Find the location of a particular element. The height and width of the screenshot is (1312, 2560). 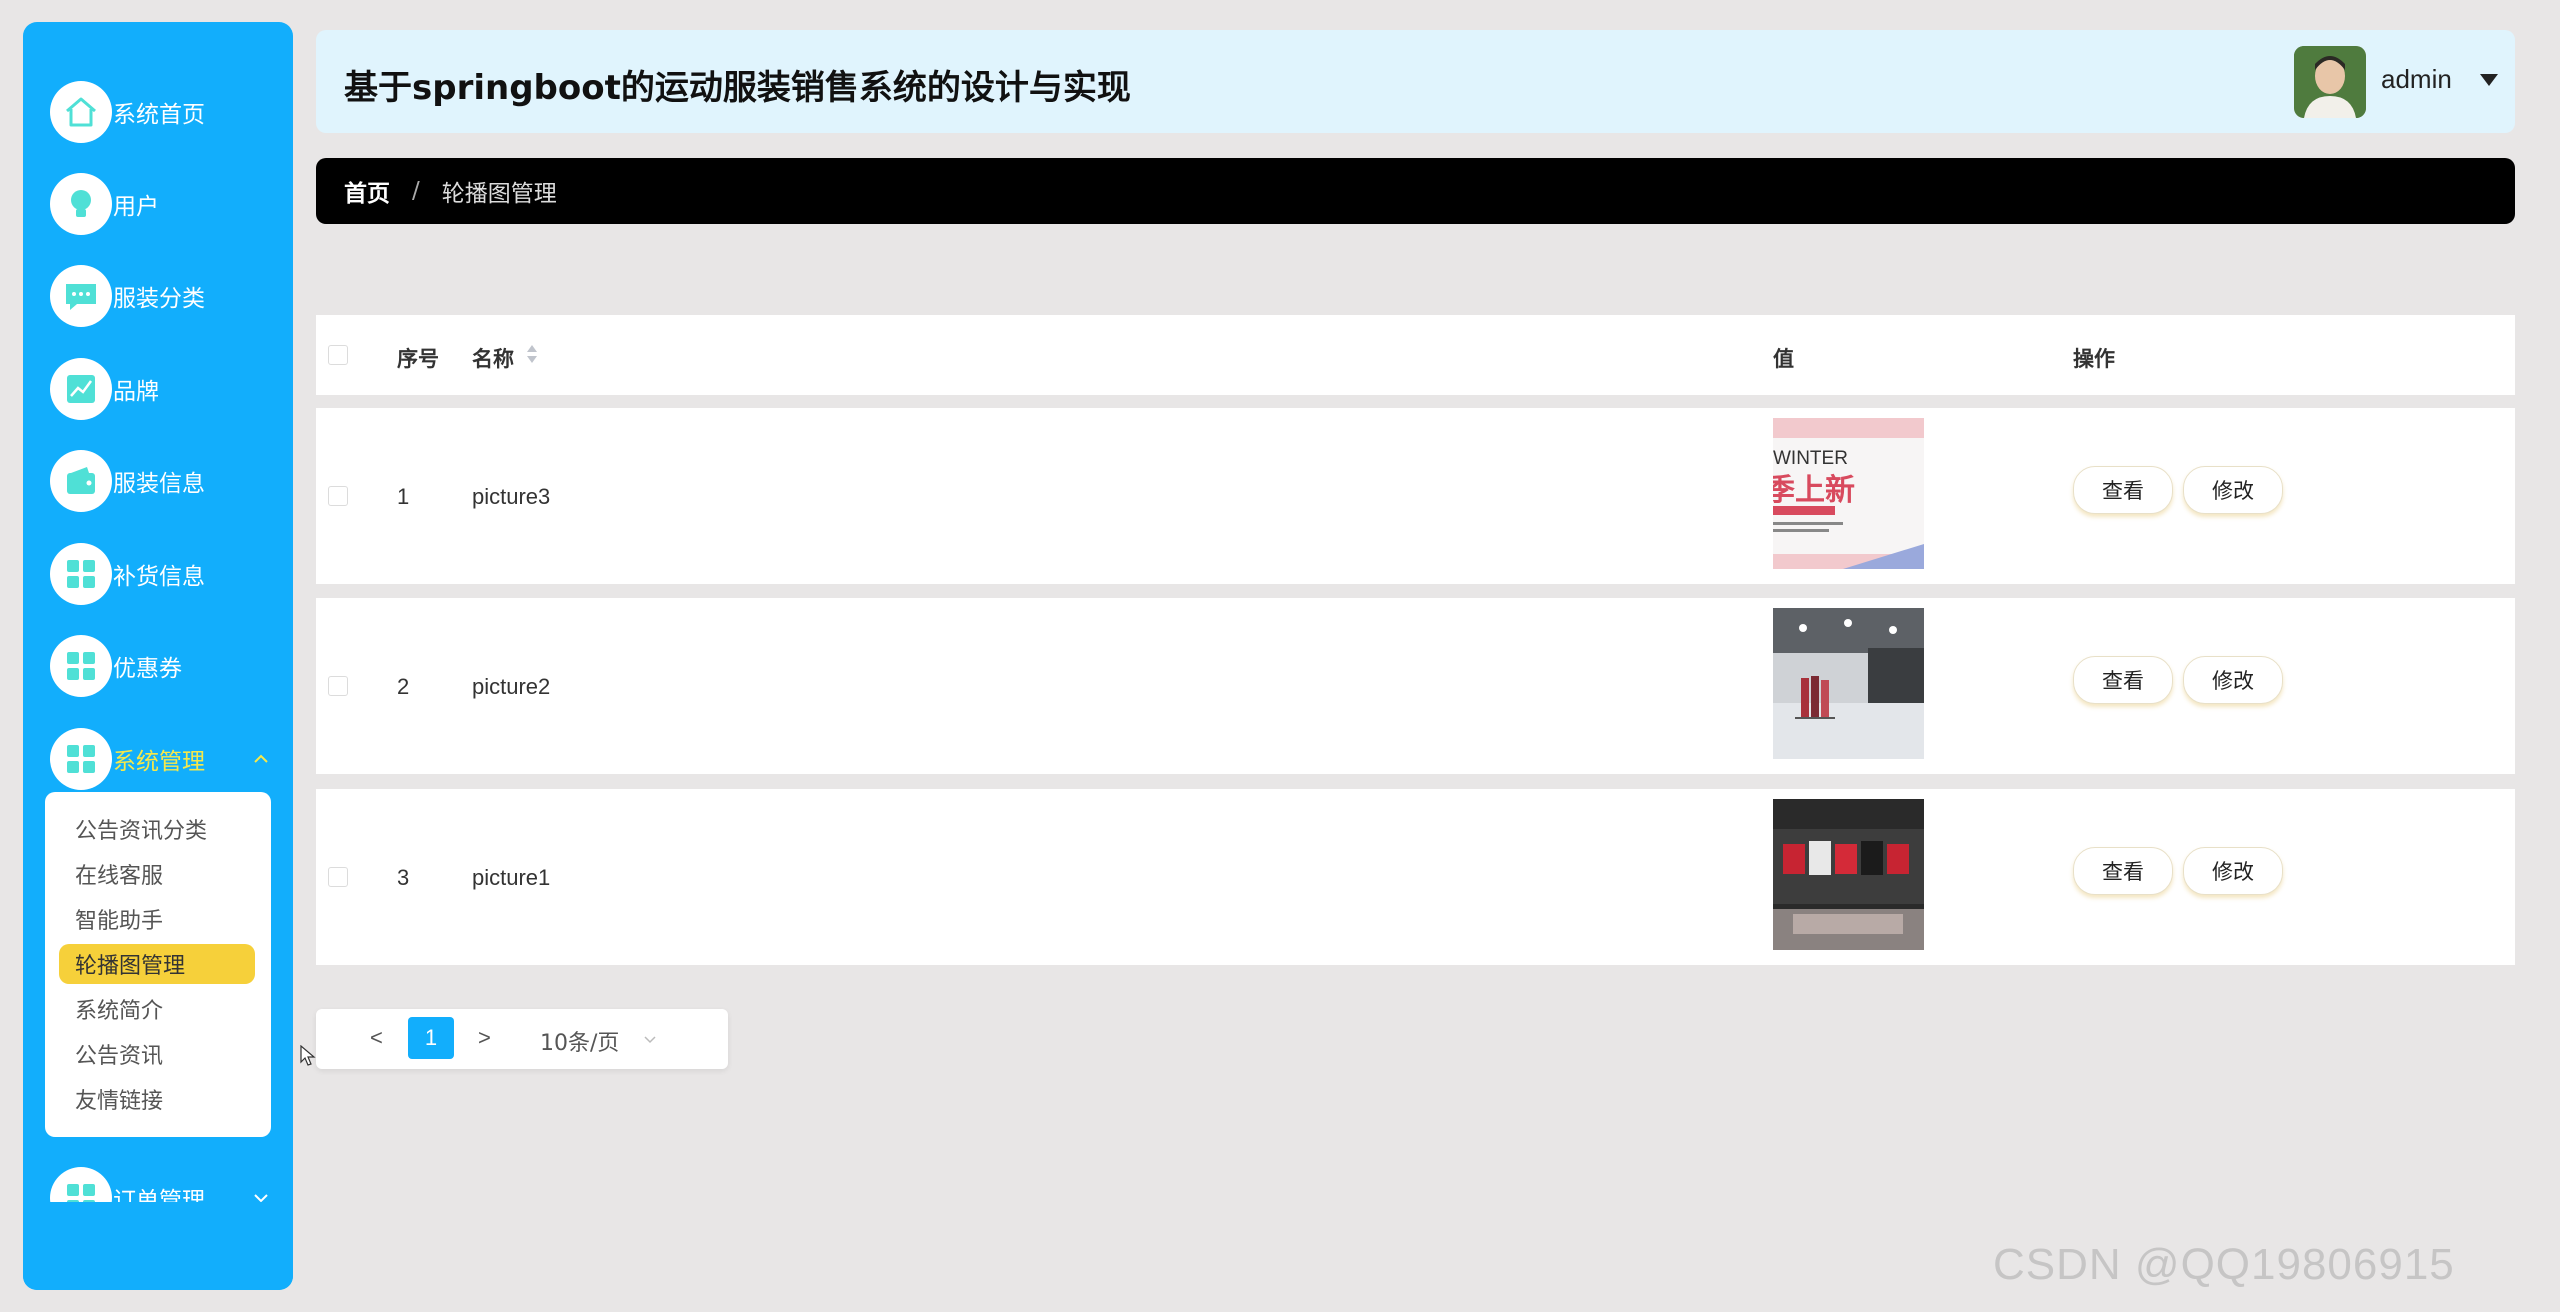

poster-text-winter: WINTER is located at coordinates (1810, 458).